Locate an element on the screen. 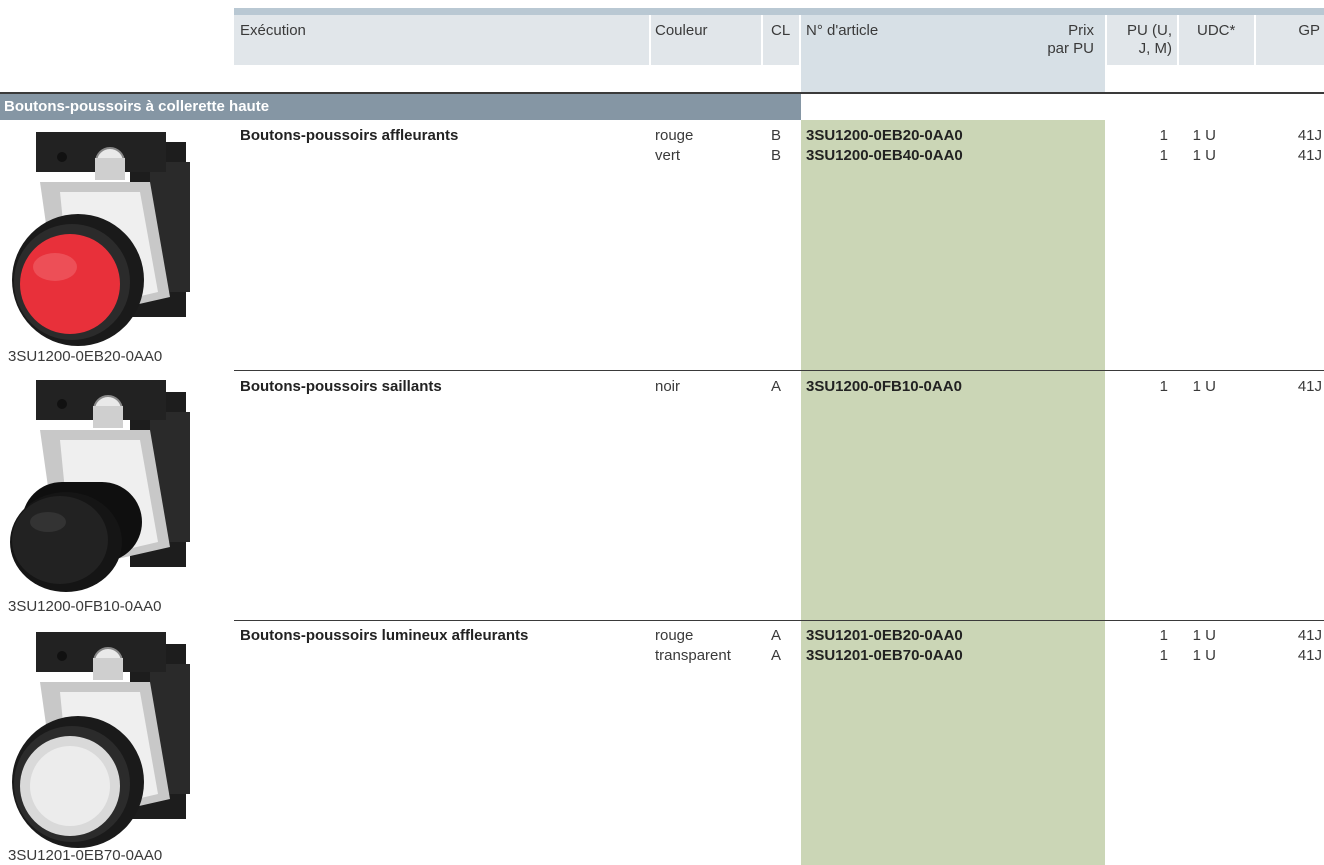  section-title: Boutons-poussoirs à collerette haute is located at coordinates (137, 106).